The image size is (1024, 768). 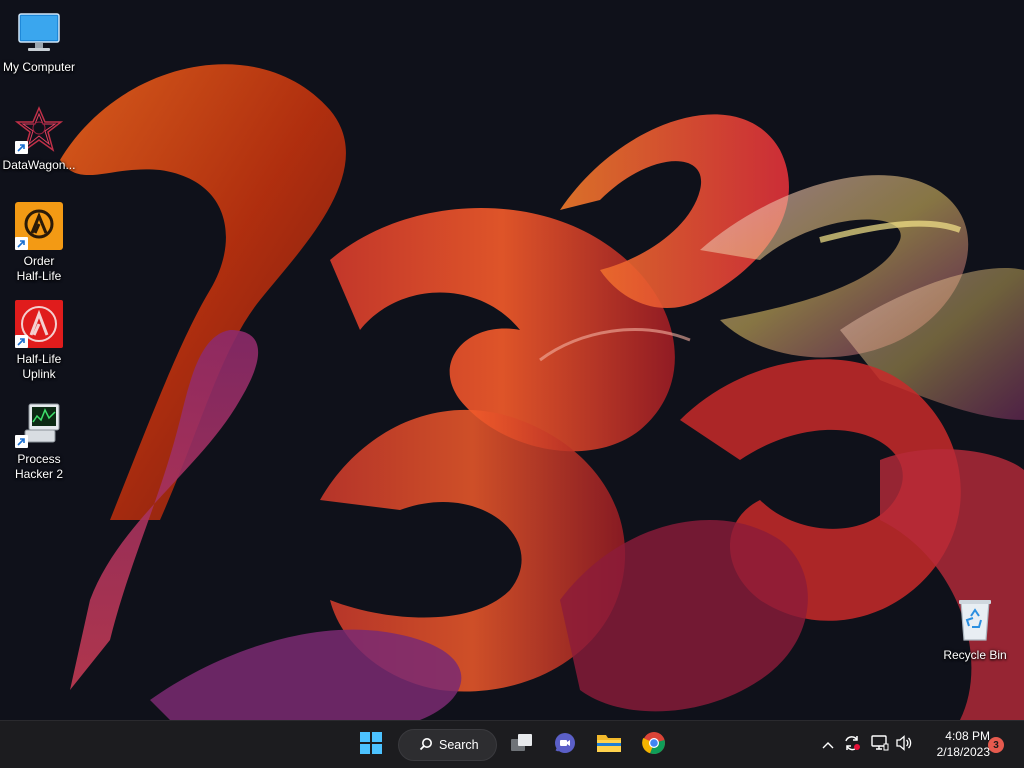 What do you see at coordinates (459, 745) in the screenshot?
I see `search-label: Search` at bounding box center [459, 745].